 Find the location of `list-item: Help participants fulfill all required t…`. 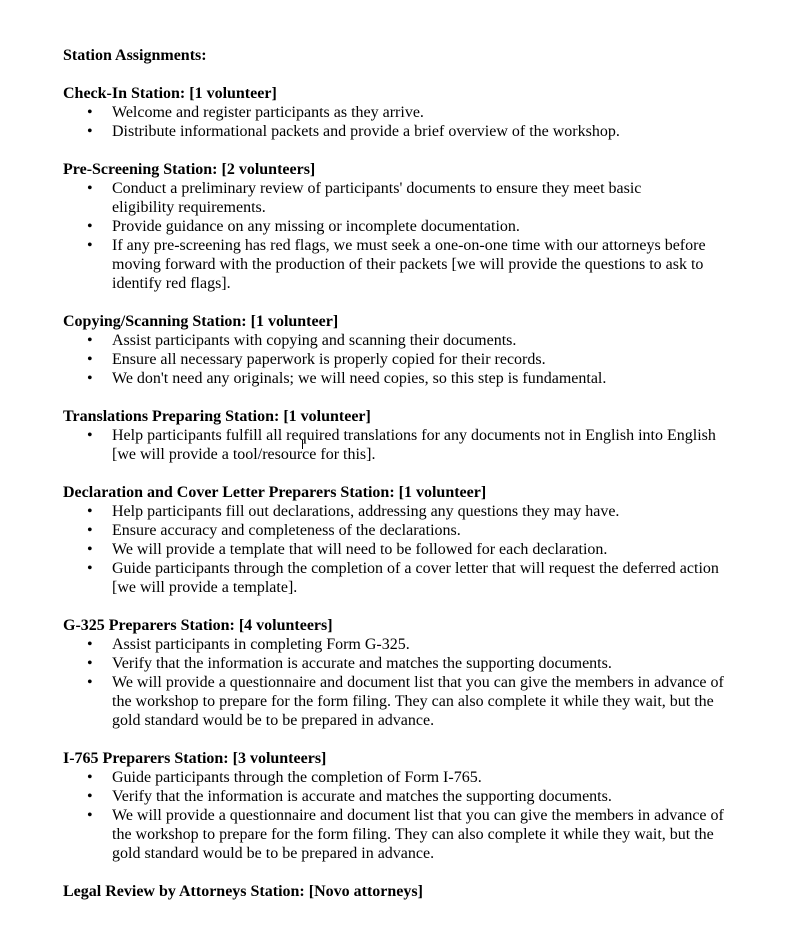

list-item: Help participants fulfill all required t… is located at coordinates (400, 445).